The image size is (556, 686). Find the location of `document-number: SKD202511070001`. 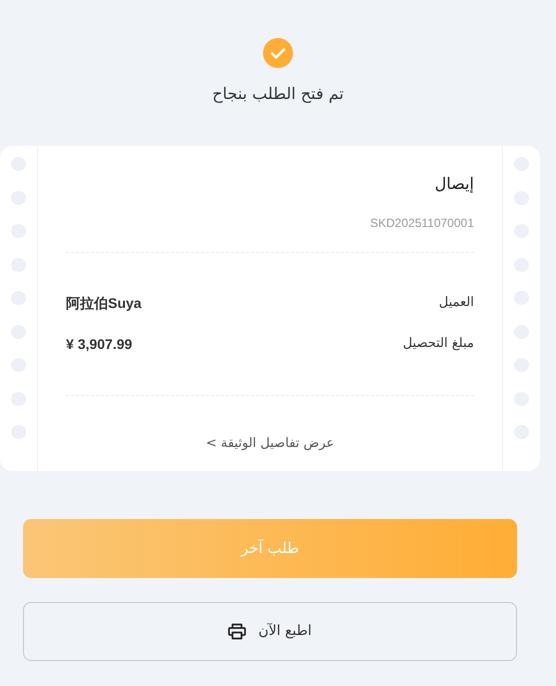

document-number: SKD202511070001 is located at coordinates (421, 223).